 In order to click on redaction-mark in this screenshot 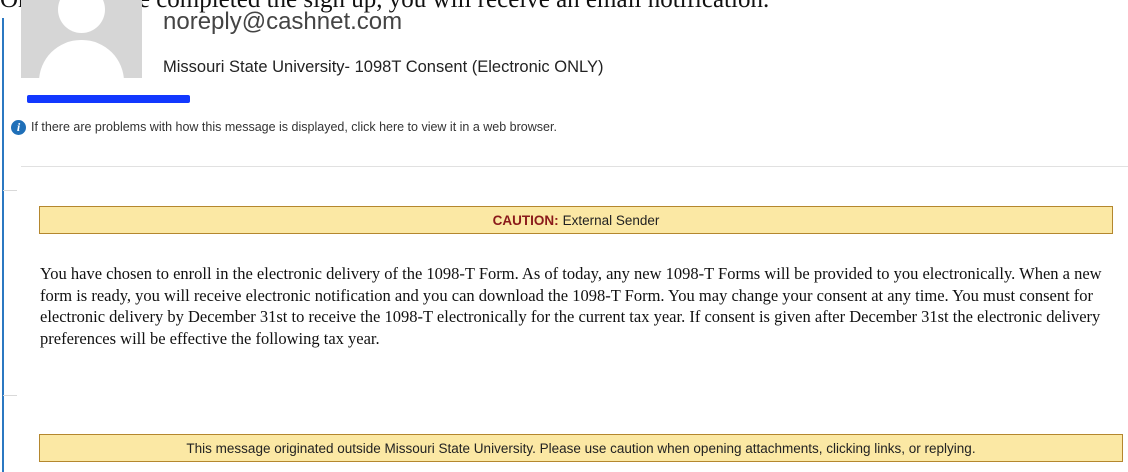, I will do `click(108, 99)`.